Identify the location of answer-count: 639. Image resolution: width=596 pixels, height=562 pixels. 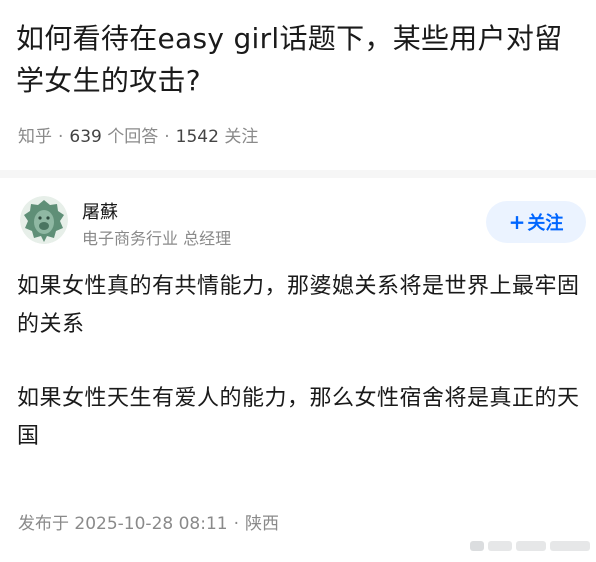
(85, 137).